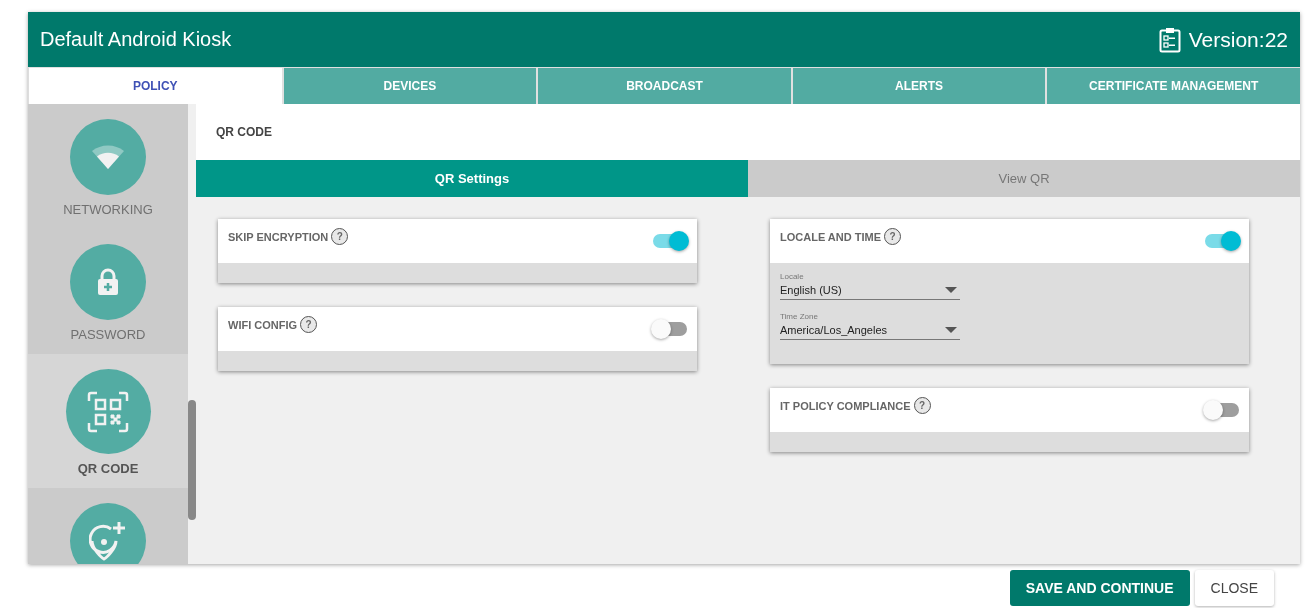  What do you see at coordinates (192, 460) in the screenshot?
I see `scrollbar-thumb` at bounding box center [192, 460].